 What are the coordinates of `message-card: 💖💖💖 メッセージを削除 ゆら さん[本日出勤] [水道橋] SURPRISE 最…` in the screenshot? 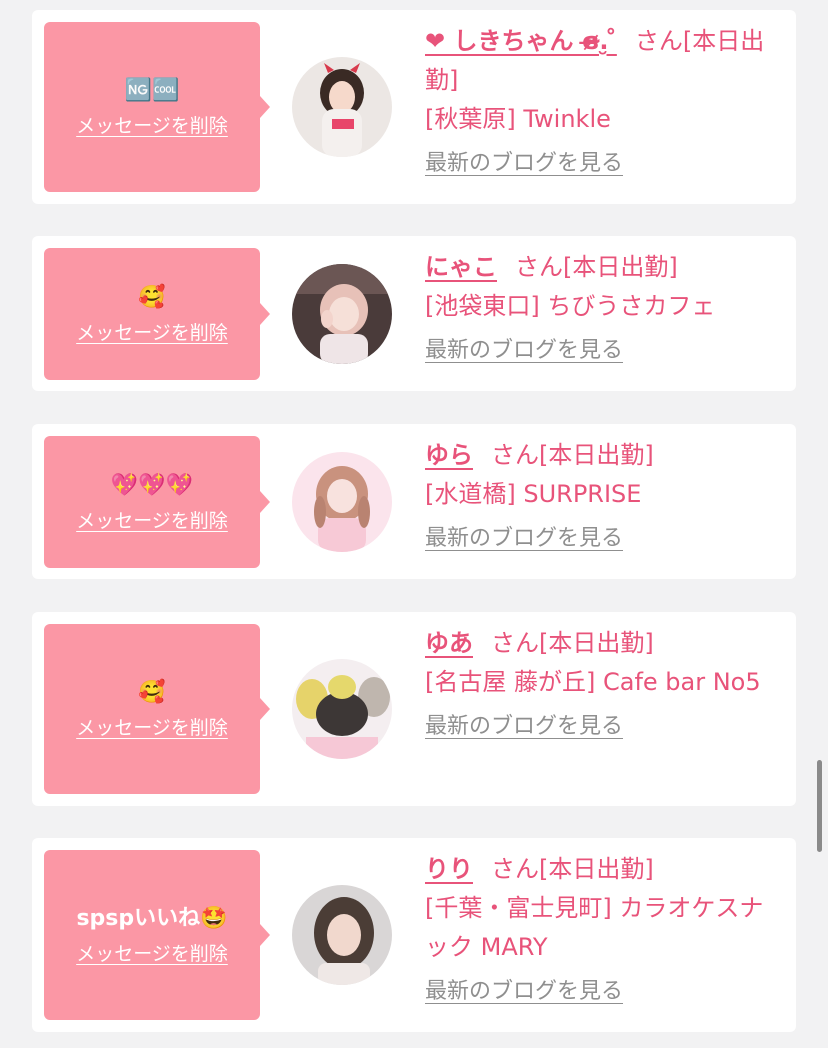 It's located at (414, 501).